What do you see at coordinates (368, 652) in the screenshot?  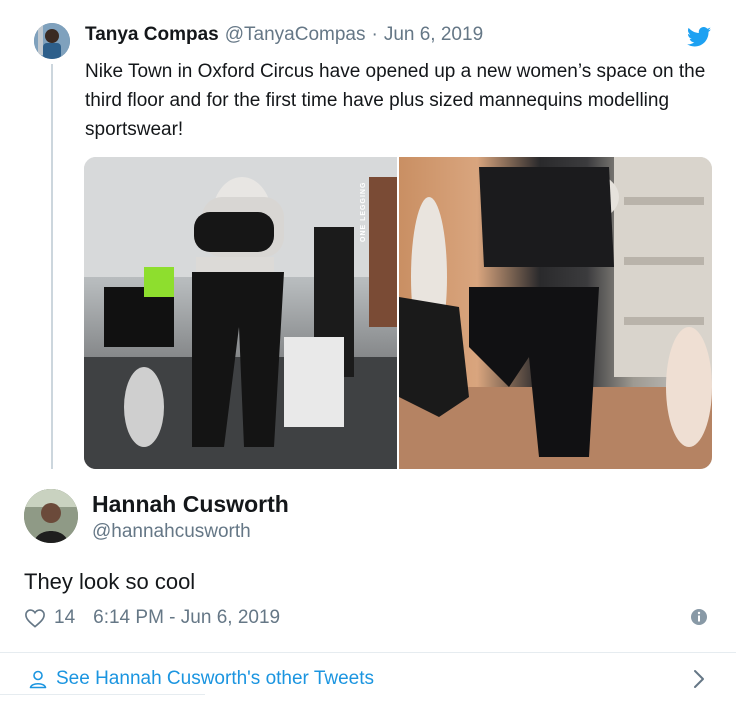 I see `divider` at bounding box center [368, 652].